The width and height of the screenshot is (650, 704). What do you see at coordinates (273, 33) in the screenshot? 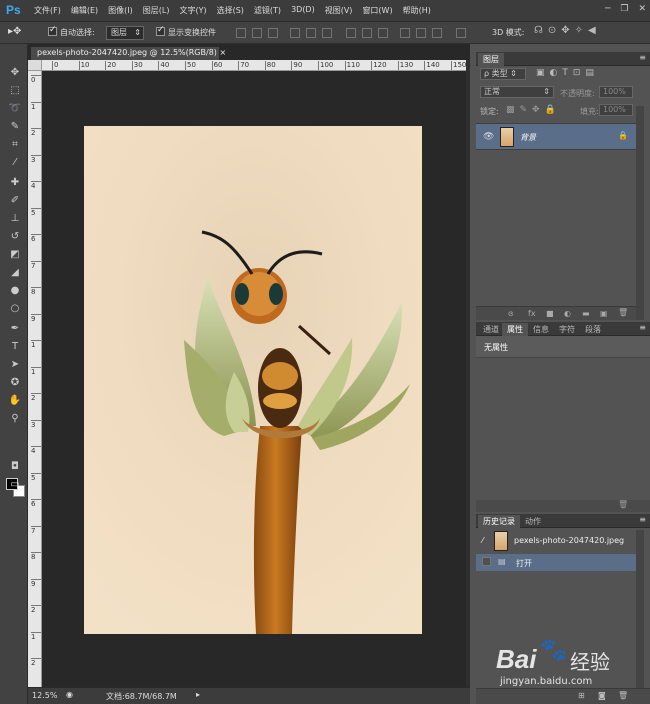
I see `align-bottom-icon` at bounding box center [273, 33].